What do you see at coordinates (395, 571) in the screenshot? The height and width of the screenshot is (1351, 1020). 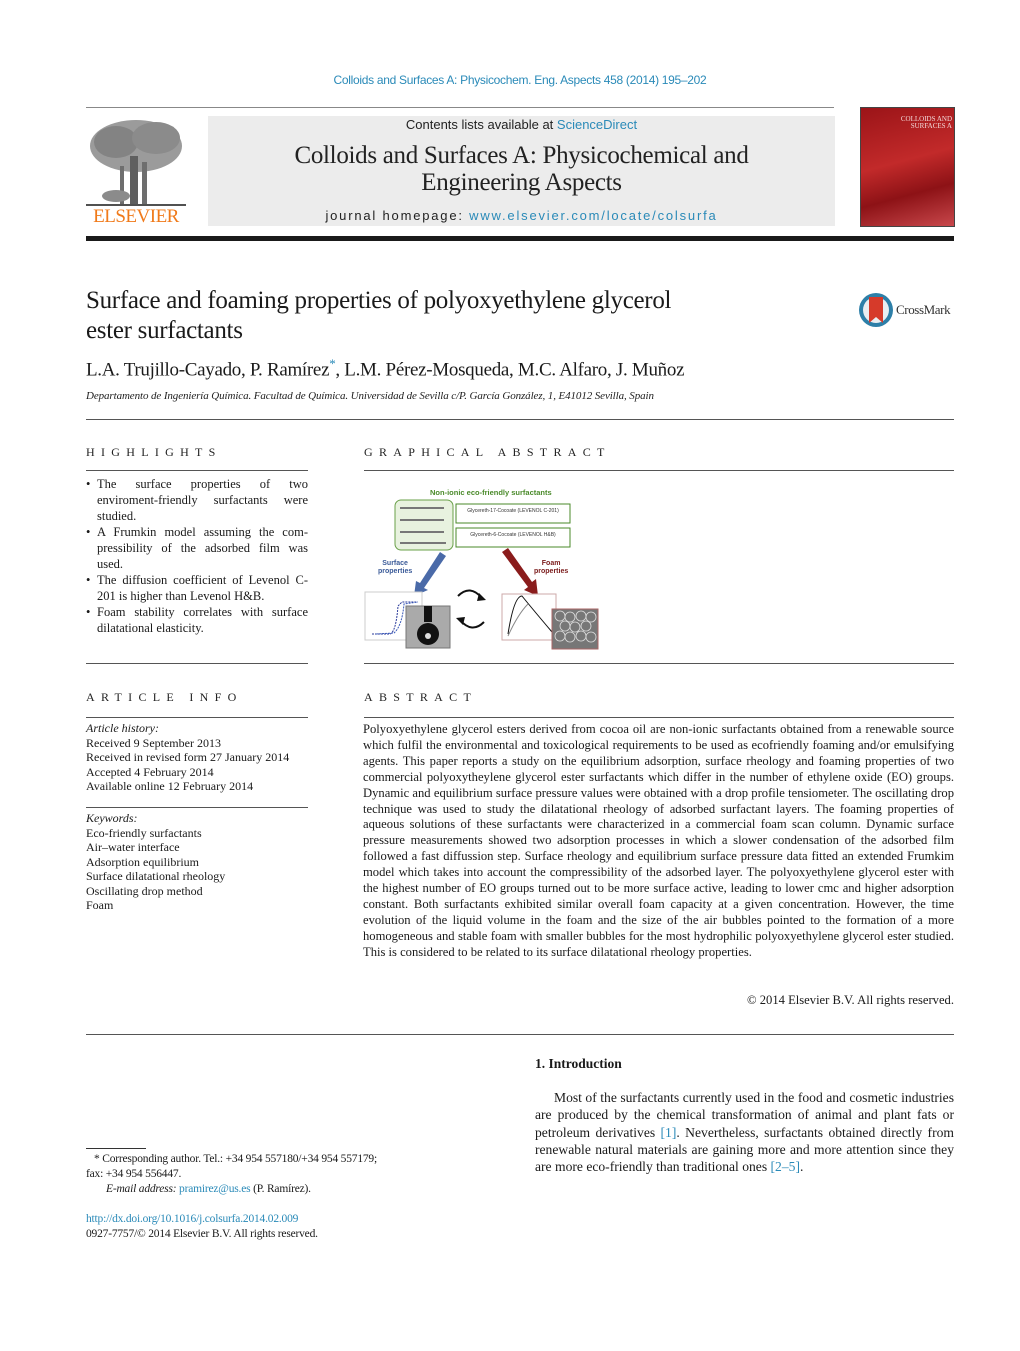 I see `ga-surface-label-line2: properties` at bounding box center [395, 571].